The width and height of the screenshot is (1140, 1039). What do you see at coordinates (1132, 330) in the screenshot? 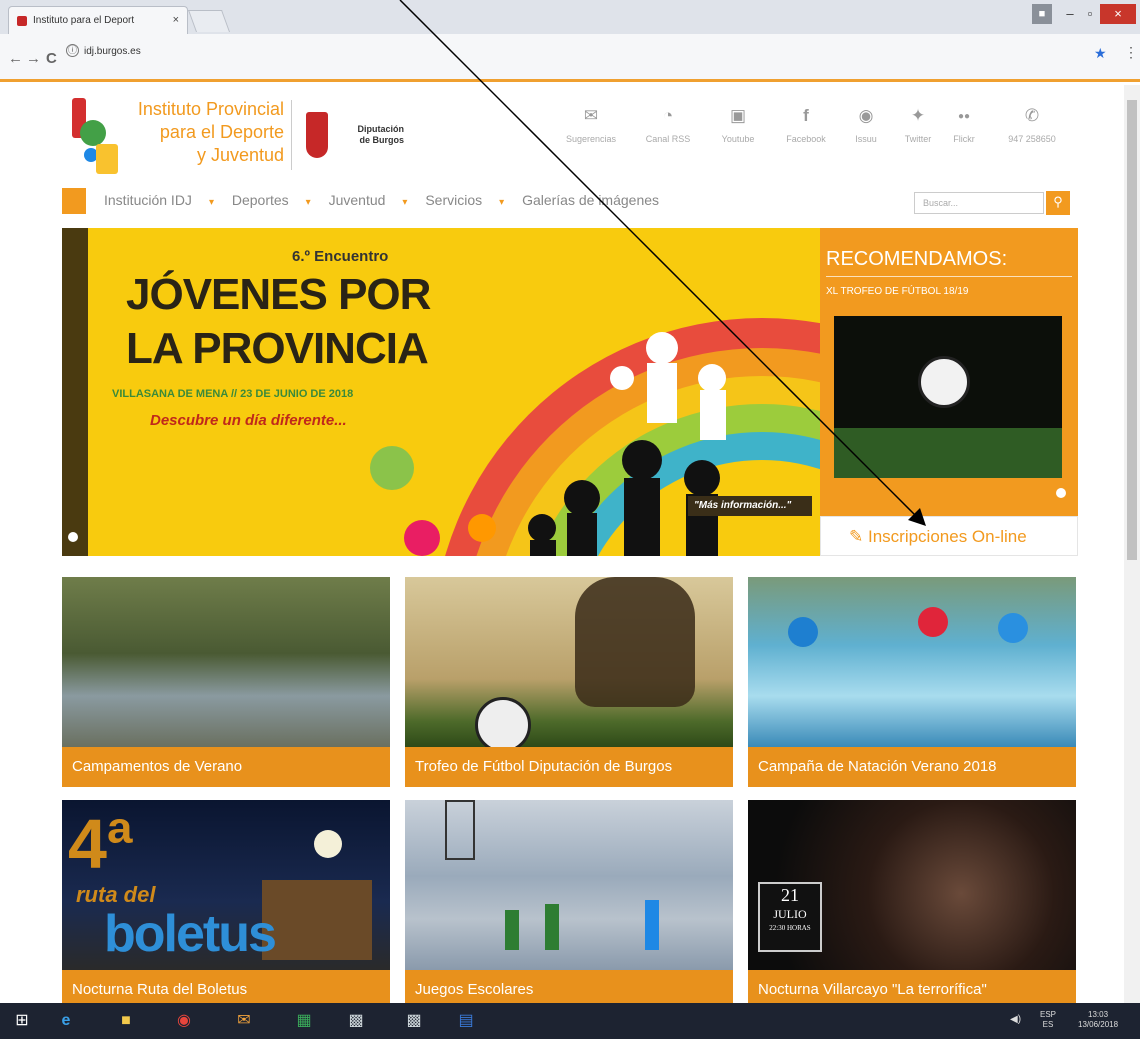
I see `scrollbar-thumb` at bounding box center [1132, 330].